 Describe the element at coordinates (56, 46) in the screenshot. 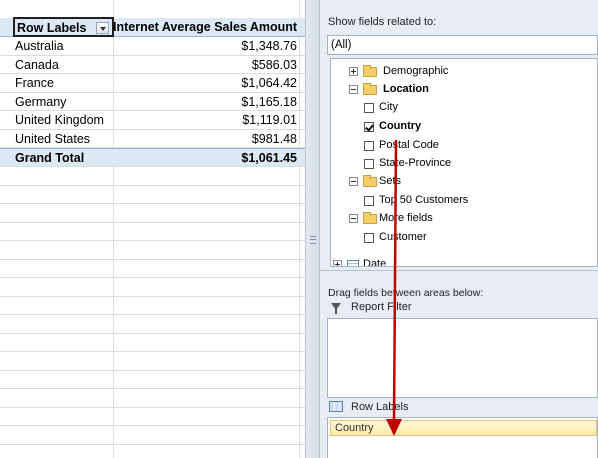

I see `row-label-cell: Australia` at that location.